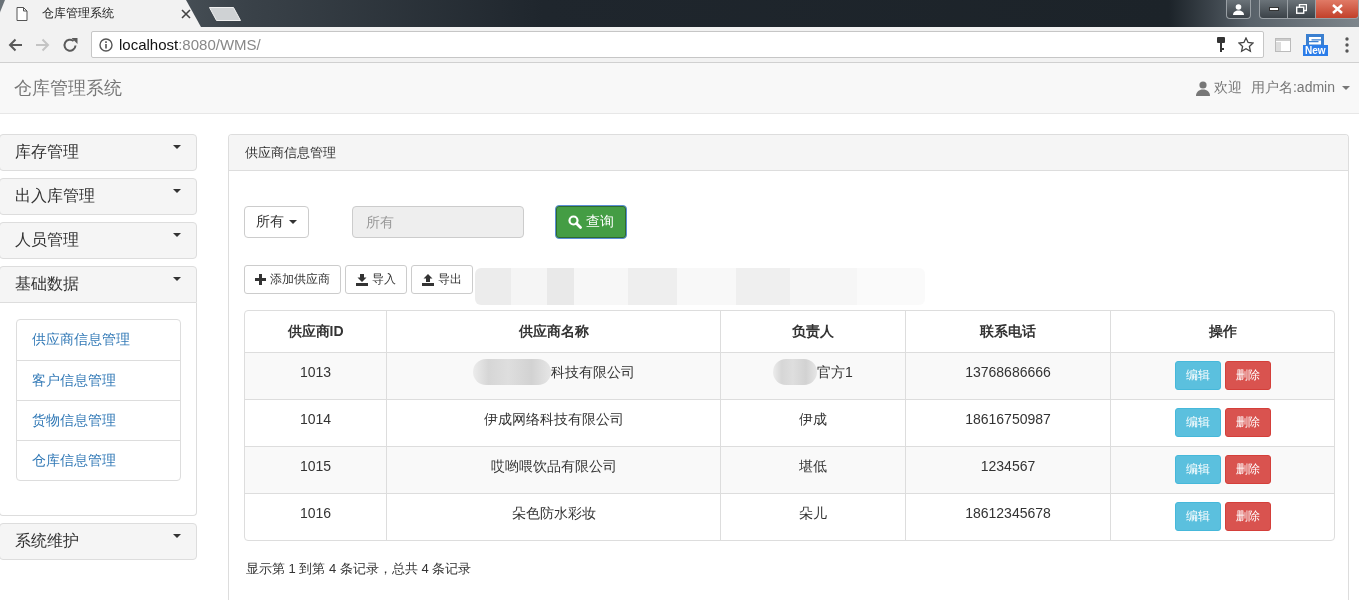 The width and height of the screenshot is (1359, 600). I want to click on table-cell: 1234567, so click(1007, 469).